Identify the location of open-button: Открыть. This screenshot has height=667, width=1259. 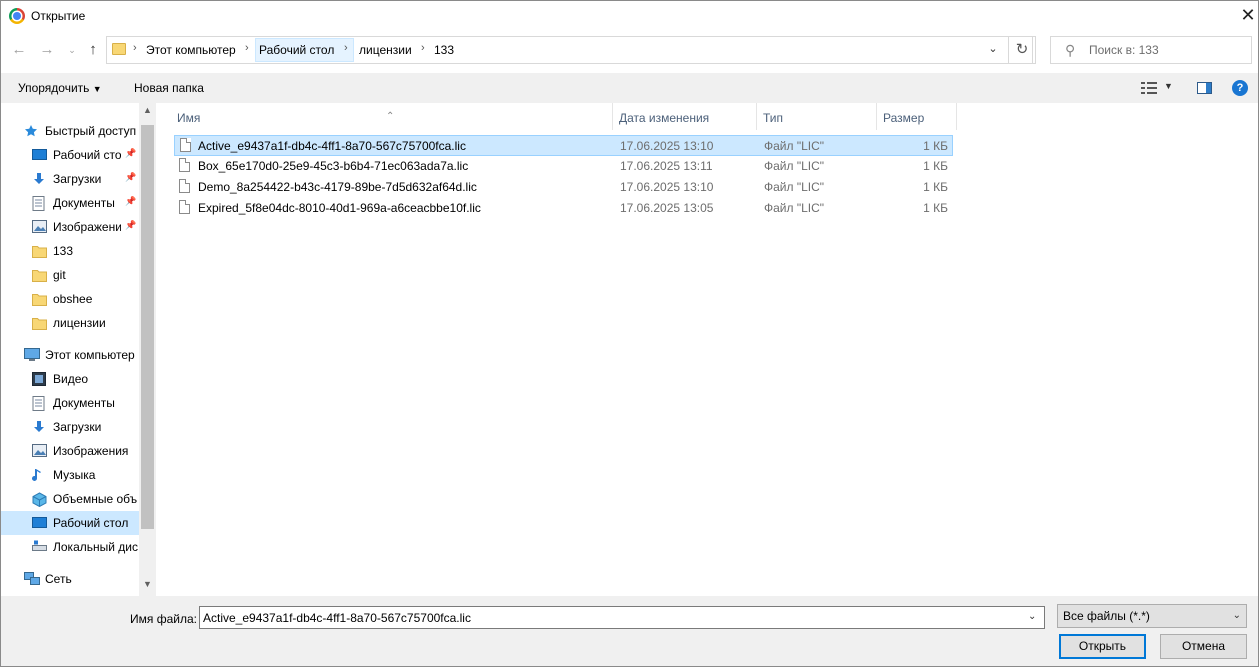
(1102, 646).